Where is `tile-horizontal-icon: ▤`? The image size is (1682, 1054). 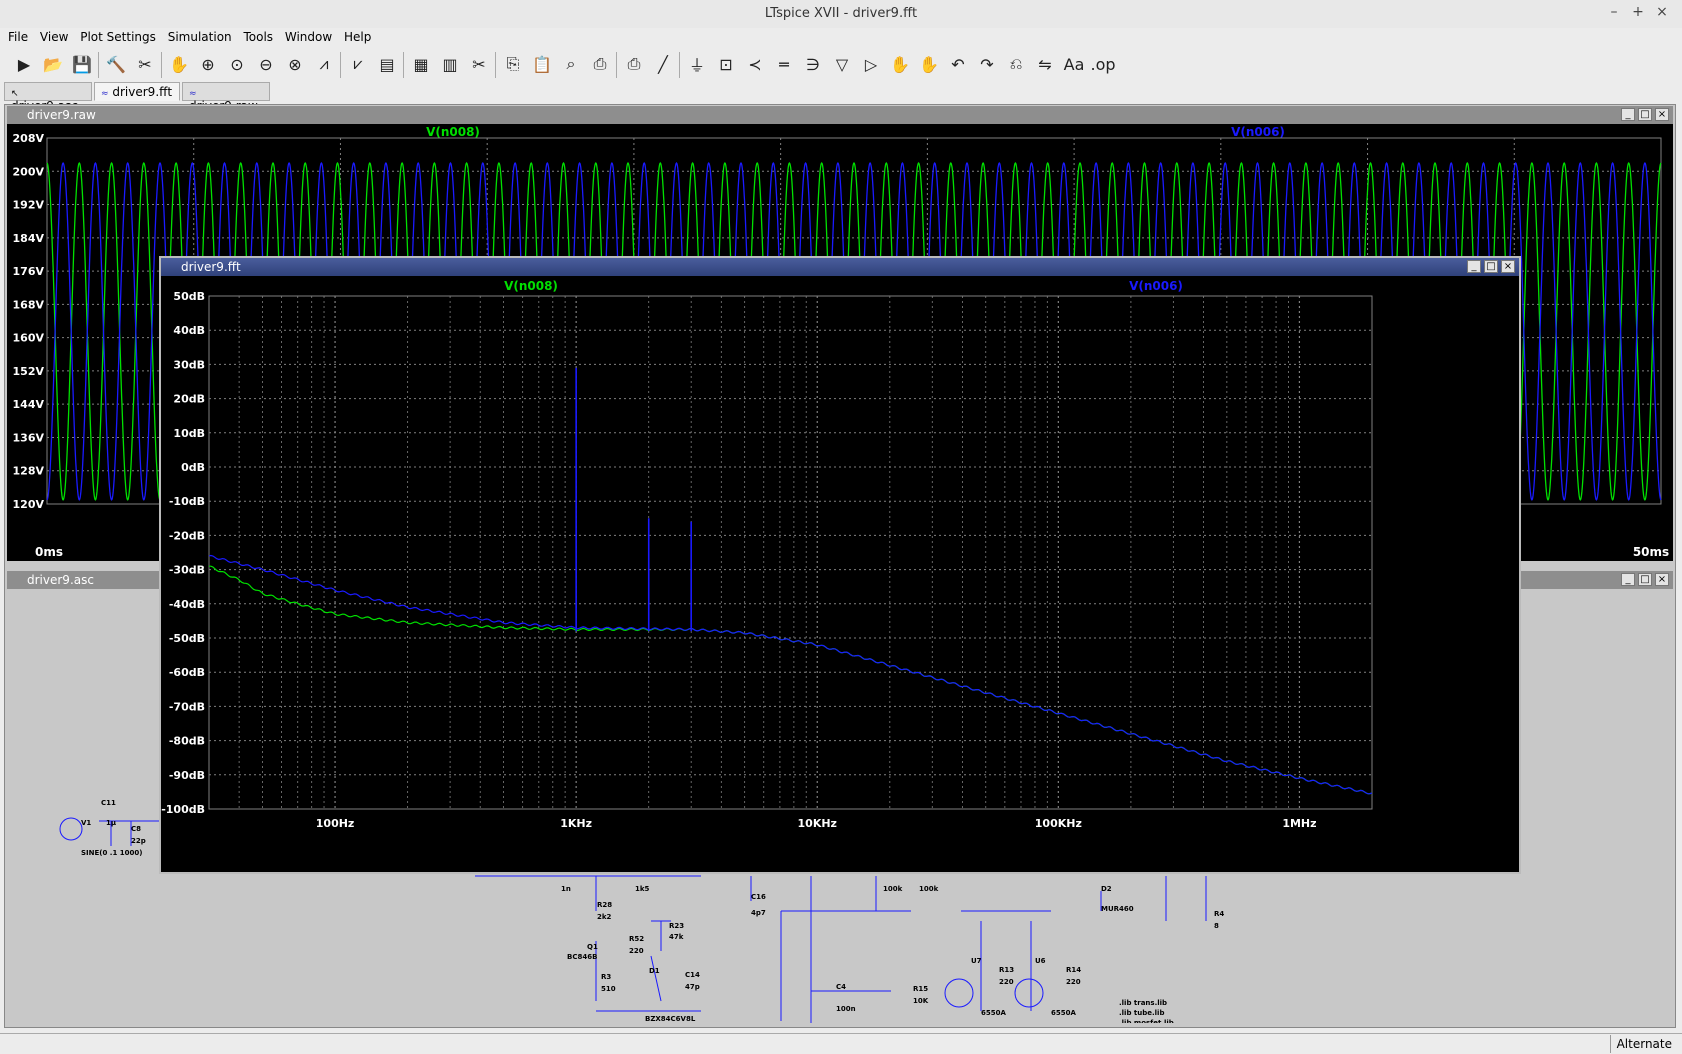
tile-horizontal-icon: ▤ is located at coordinates (387, 64).